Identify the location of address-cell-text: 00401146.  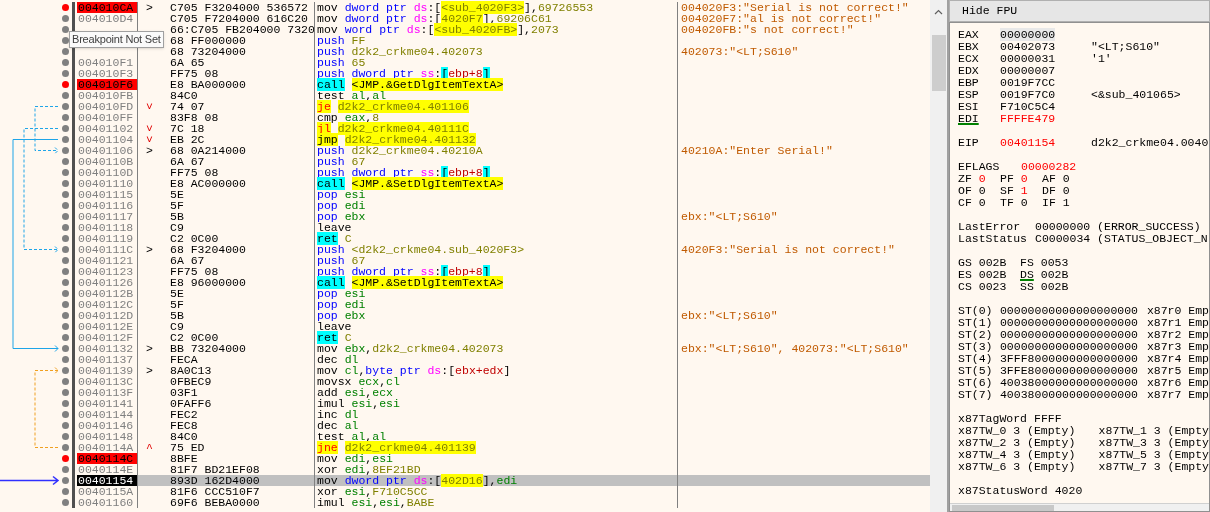
(106, 425).